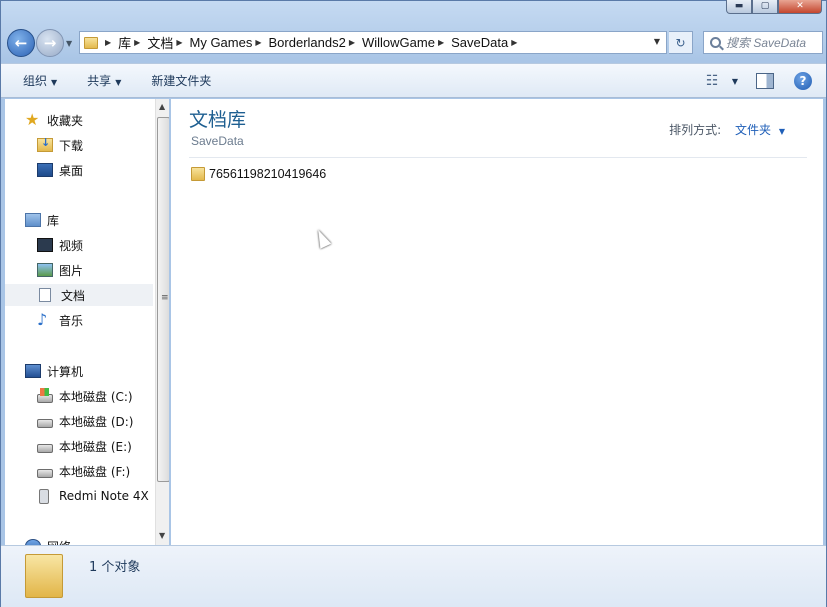  I want to click on sidebar-item-favorites: ★ 收藏夹, so click(54, 120).